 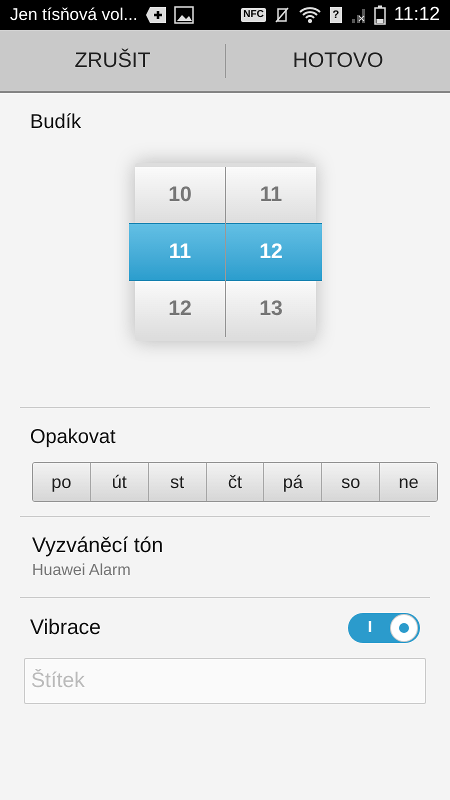 I want to click on action-button: ZRUŠIT, so click(x=112, y=60).